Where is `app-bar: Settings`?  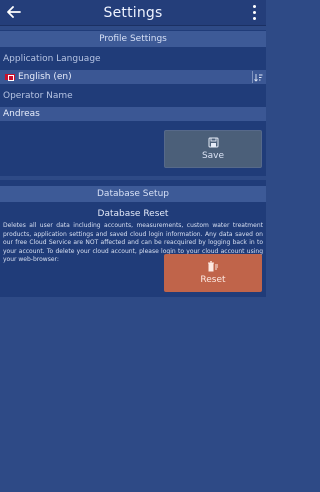 app-bar: Settings is located at coordinates (133, 13).